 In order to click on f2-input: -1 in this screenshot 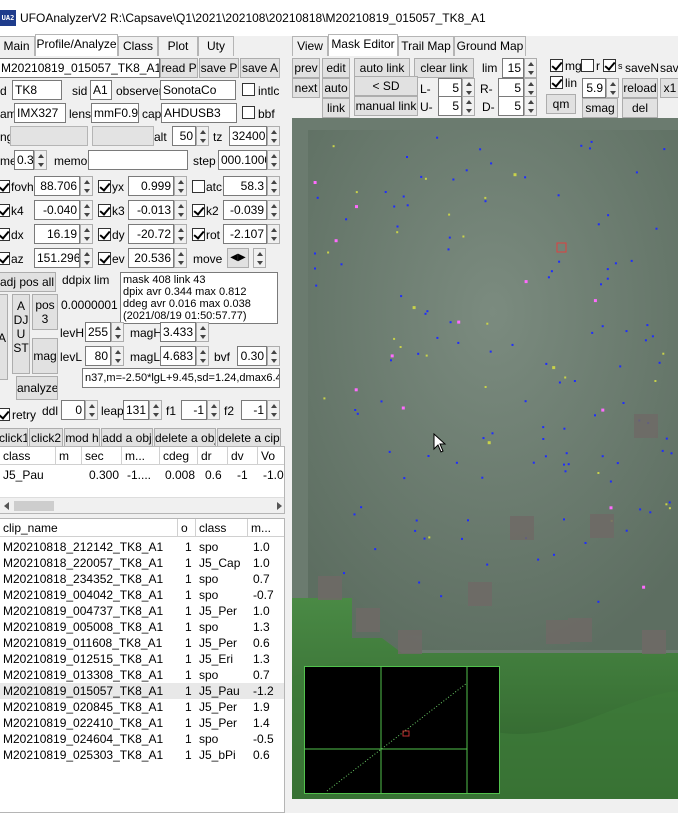, I will do `click(254, 410)`.